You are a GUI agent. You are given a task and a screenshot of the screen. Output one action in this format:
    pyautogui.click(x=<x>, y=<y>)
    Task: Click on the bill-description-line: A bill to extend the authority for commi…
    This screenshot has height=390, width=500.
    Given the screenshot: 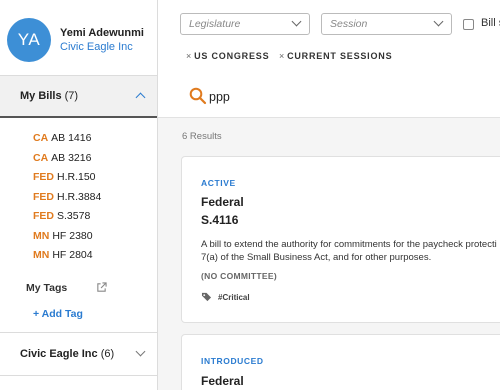 What is the action you would take?
    pyautogui.click(x=349, y=244)
    